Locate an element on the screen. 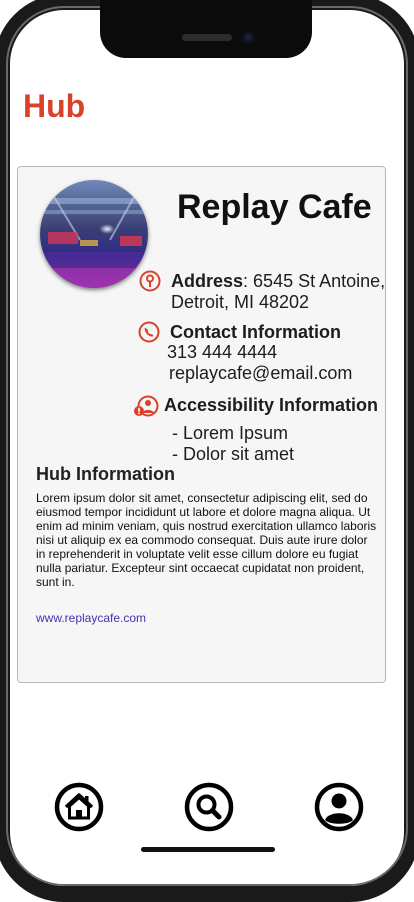 Image resolution: width=414 pixels, height=902 pixels. venue-name: Replay Cafe is located at coordinates (274, 207).